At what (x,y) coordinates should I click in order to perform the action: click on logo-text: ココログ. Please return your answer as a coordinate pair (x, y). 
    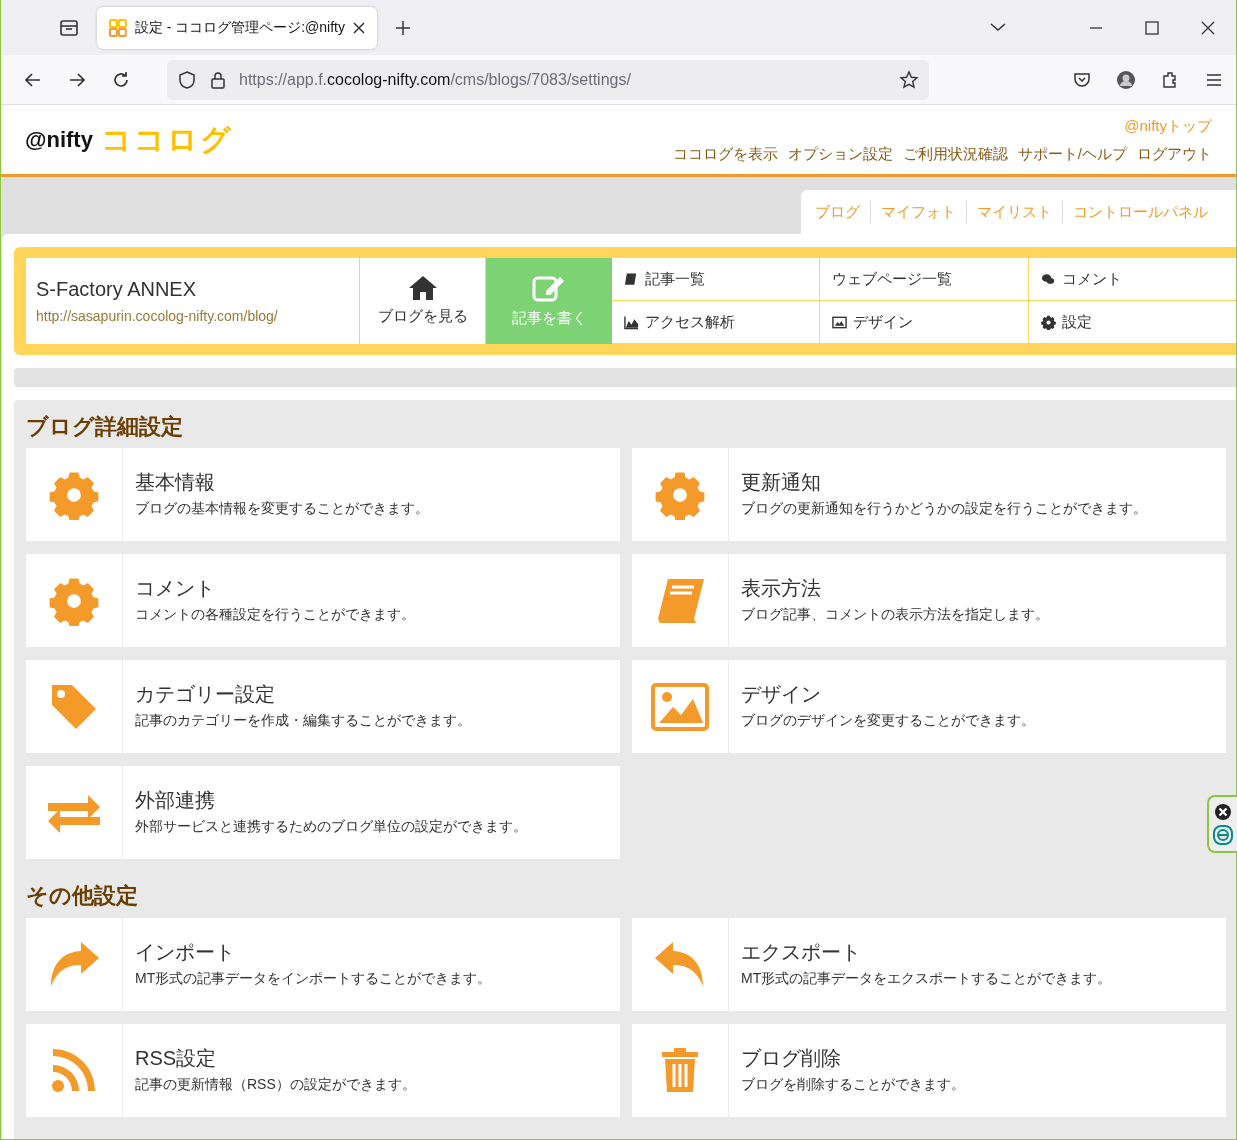
    Looking at the image, I should click on (166, 140).